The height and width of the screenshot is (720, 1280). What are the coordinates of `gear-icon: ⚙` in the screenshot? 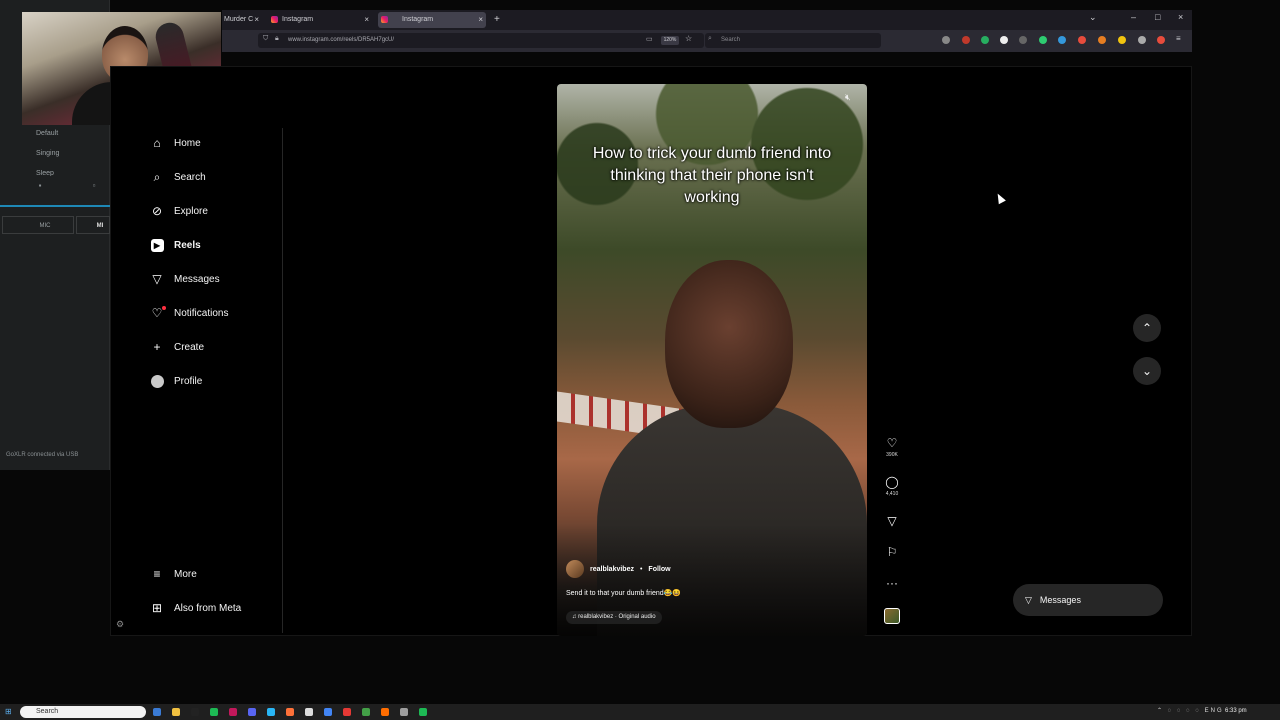 It's located at (120, 624).